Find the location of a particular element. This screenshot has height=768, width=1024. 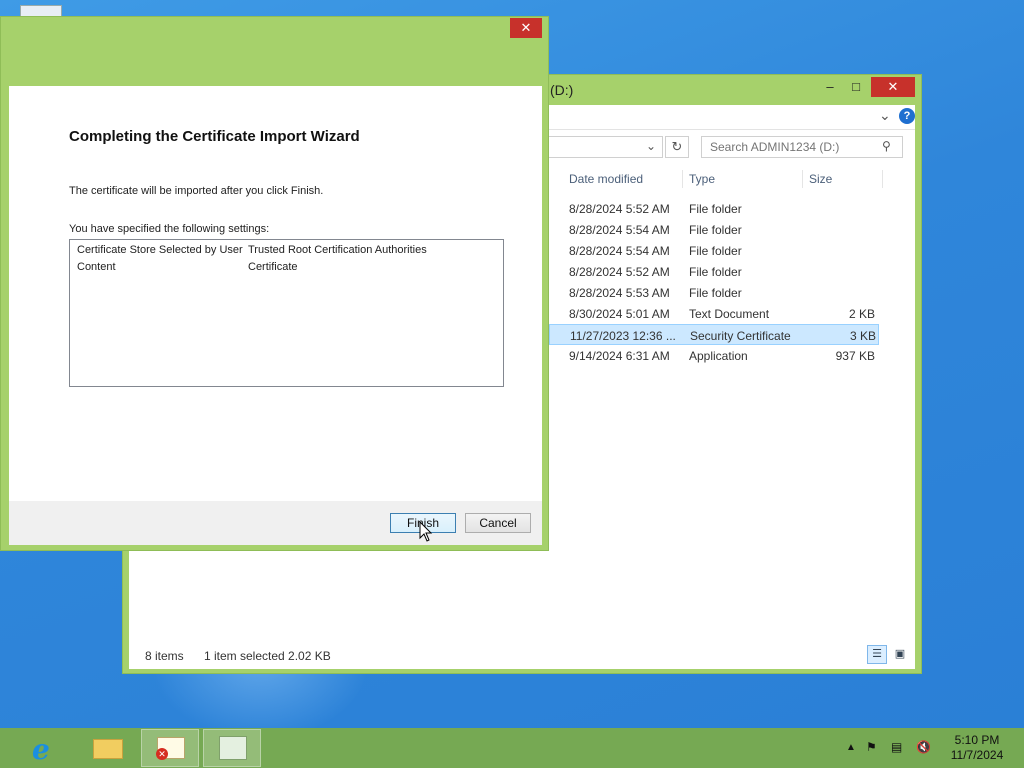

row-date: 8/28/2024 5:53 AM is located at coordinates (619, 293).